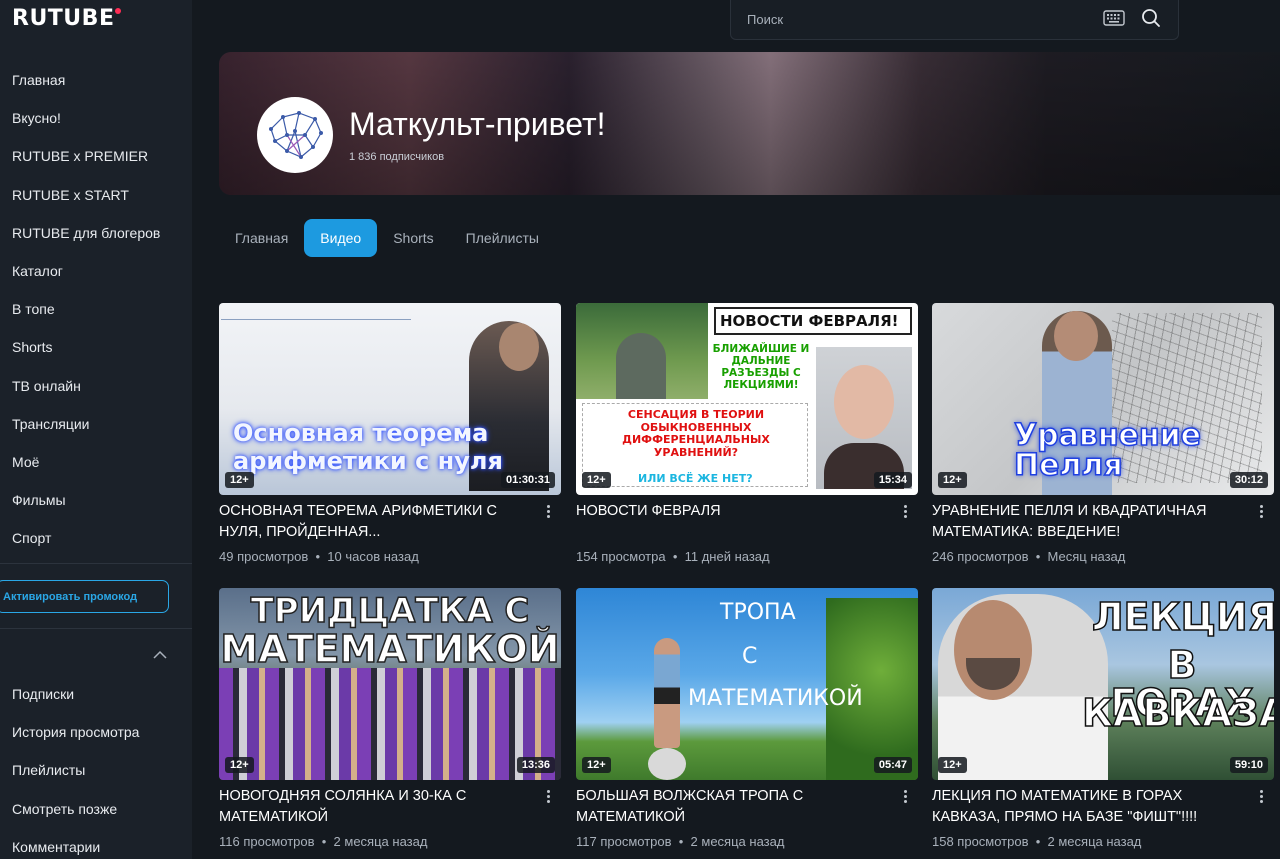 Image resolution: width=1280 pixels, height=859 pixels. I want to click on duration-badge: 01:30:31, so click(527, 480).